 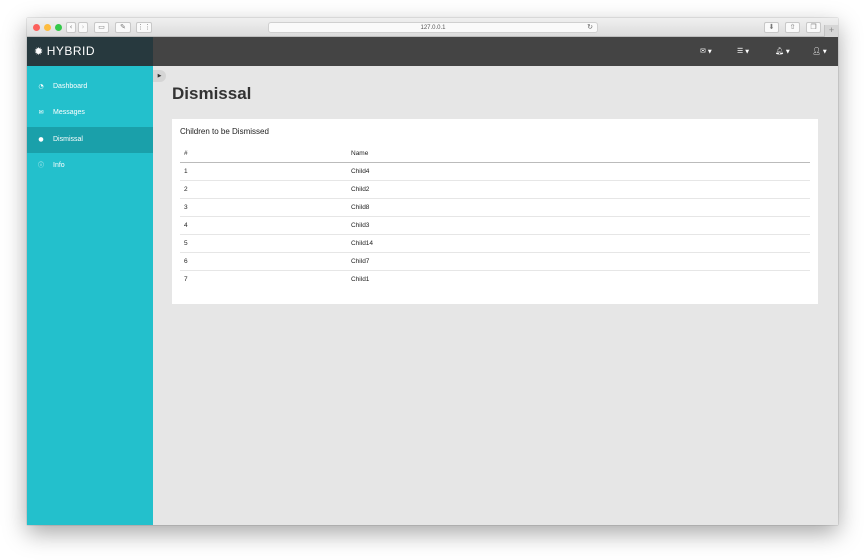 What do you see at coordinates (212, 93) in the screenshot?
I see `page-title: Dismissal` at bounding box center [212, 93].